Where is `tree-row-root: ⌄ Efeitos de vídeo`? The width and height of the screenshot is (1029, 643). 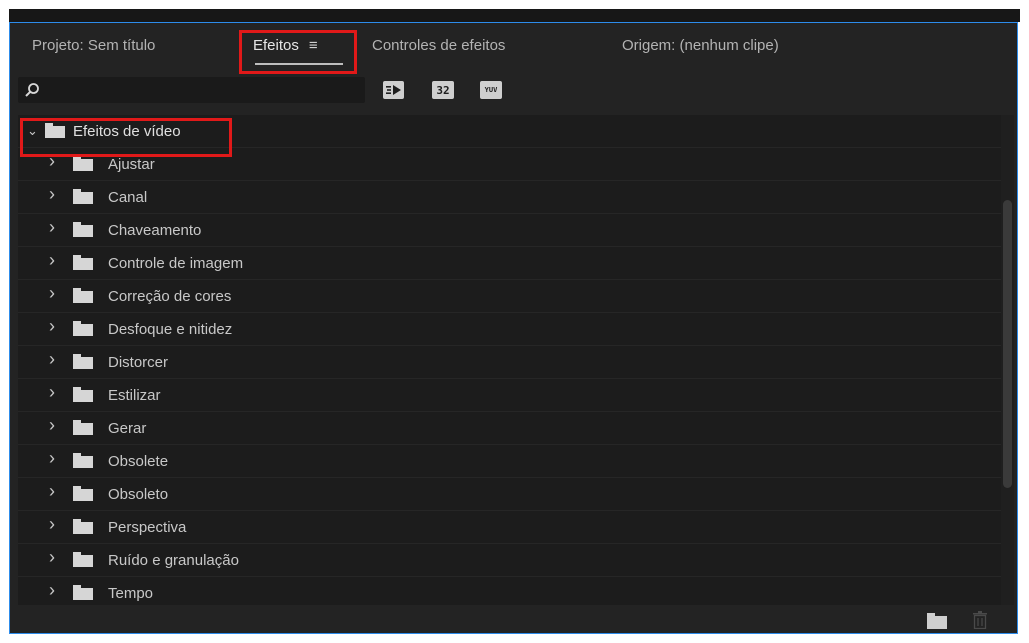
tree-row-root: ⌄ Efeitos de vídeo is located at coordinates (509, 131).